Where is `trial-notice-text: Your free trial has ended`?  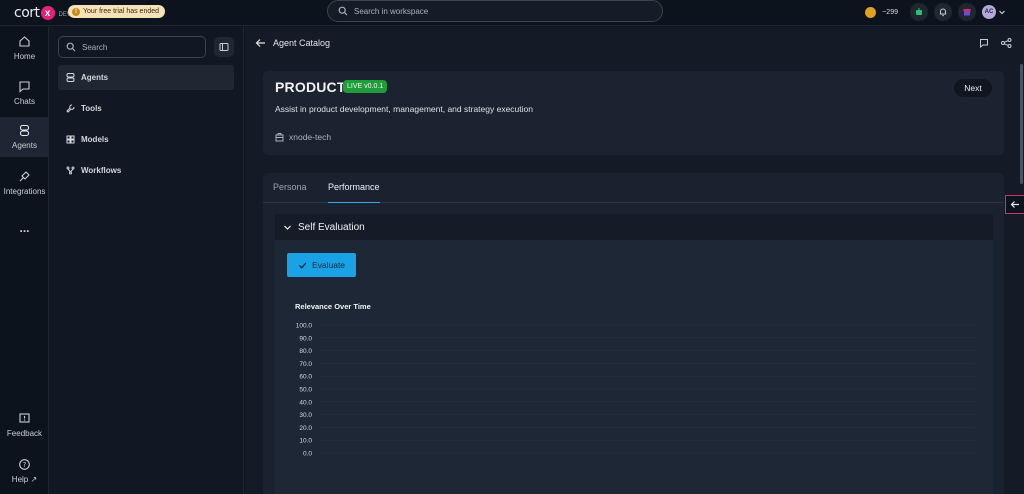
trial-notice-text: Your free trial has ended is located at coordinates (121, 11).